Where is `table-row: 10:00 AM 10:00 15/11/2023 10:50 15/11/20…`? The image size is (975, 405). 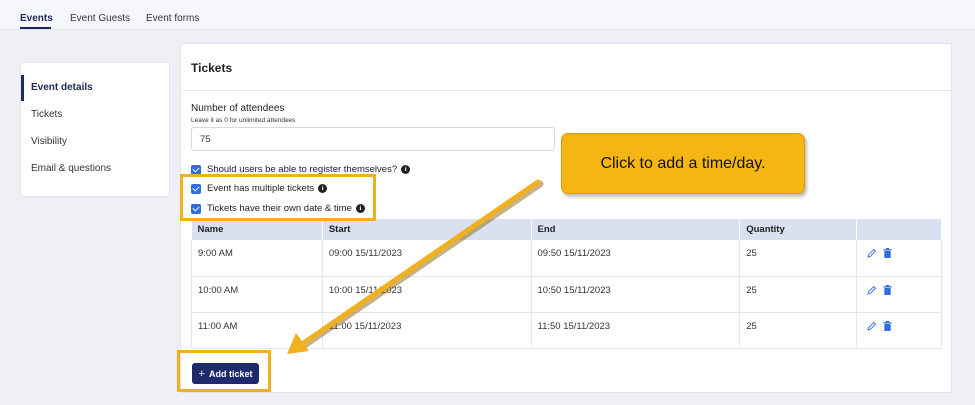
table-row: 10:00 AM 10:00 15/11/2023 10:50 15/11/20… is located at coordinates (566, 294).